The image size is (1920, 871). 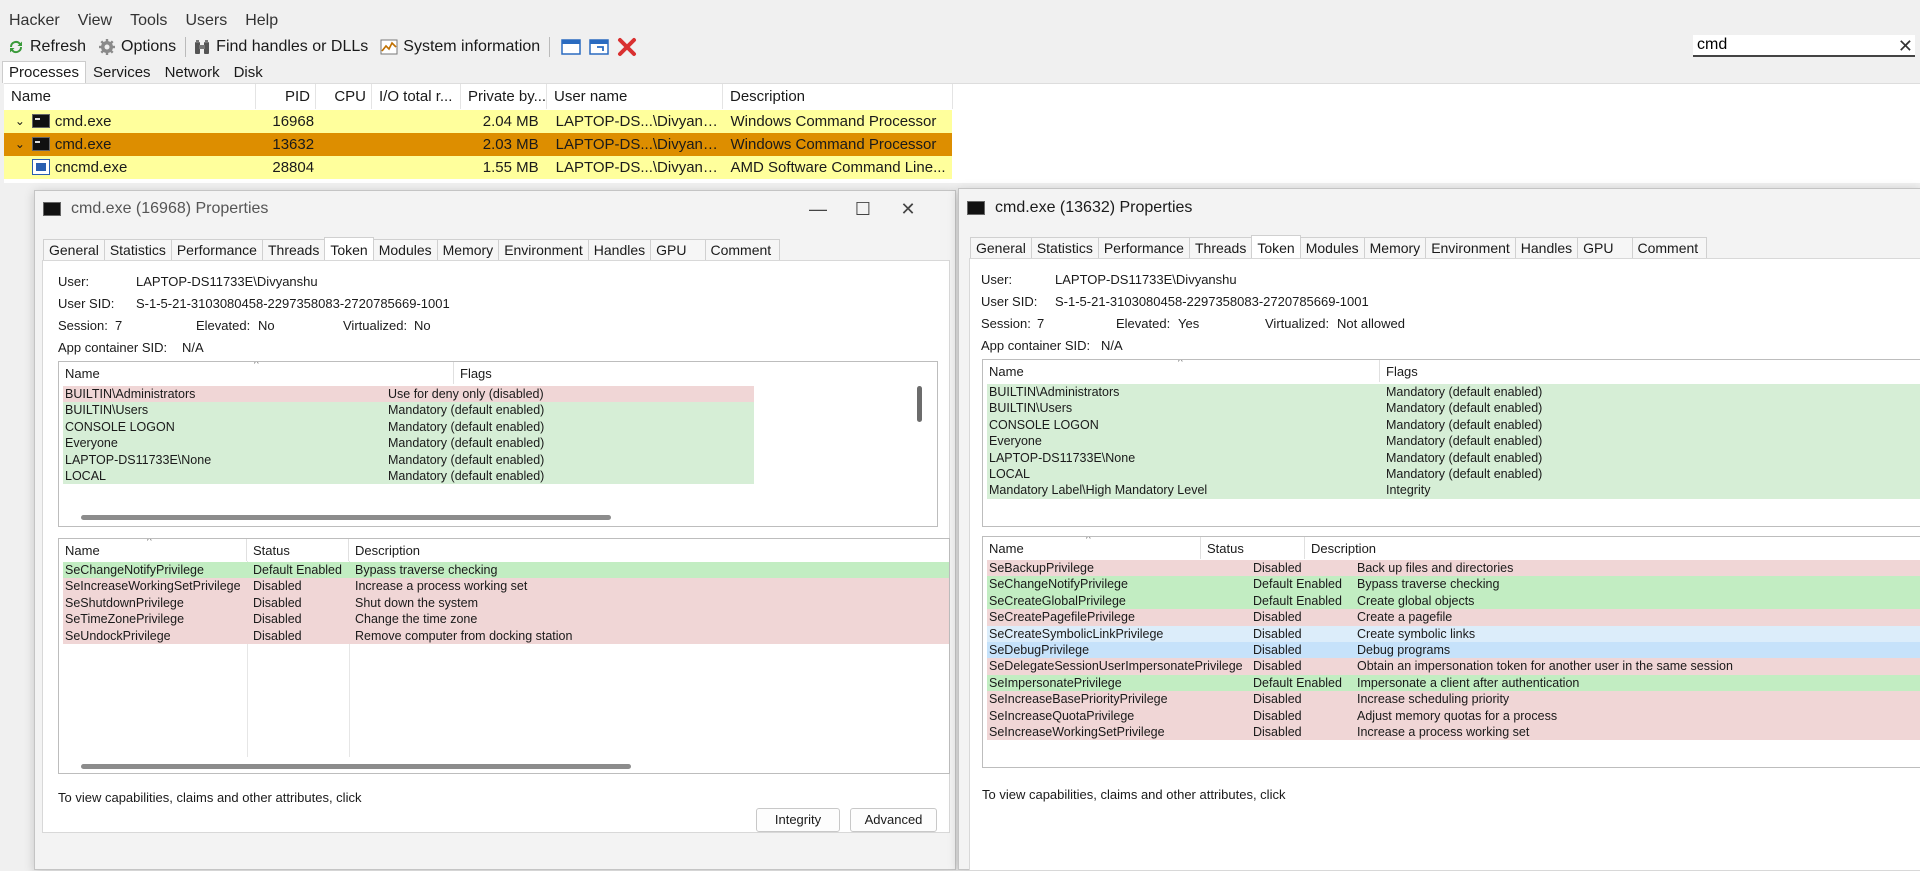 What do you see at coordinates (818, 209) in the screenshot?
I see `minimize-button: —` at bounding box center [818, 209].